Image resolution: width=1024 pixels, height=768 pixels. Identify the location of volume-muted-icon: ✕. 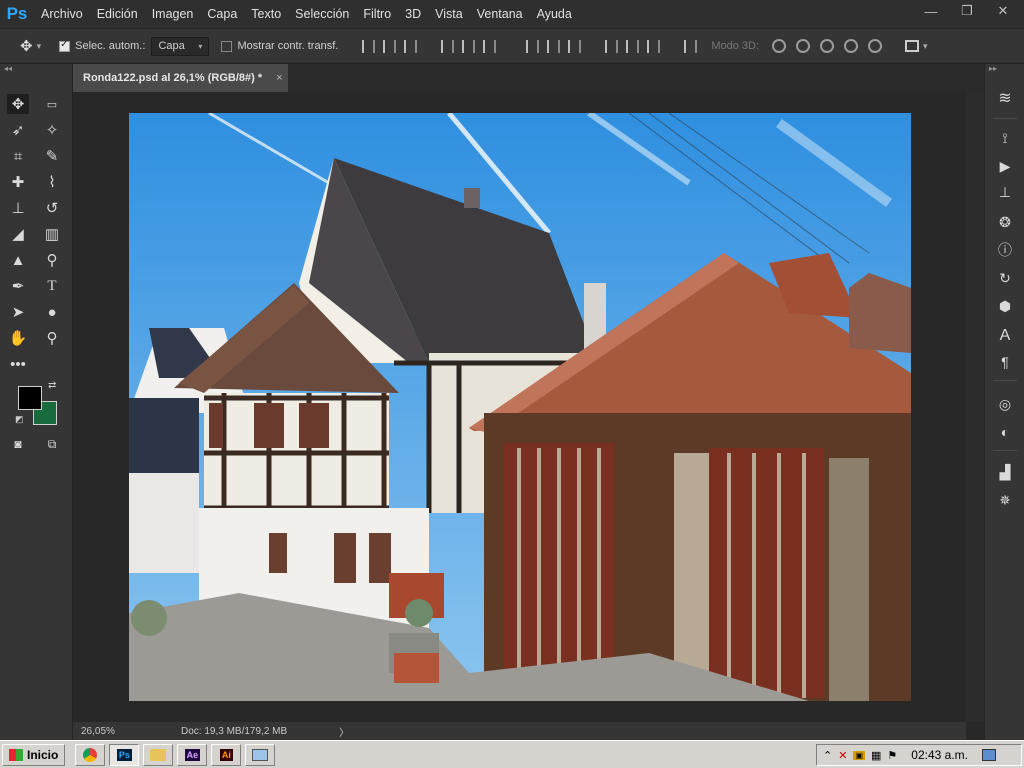
(842, 755).